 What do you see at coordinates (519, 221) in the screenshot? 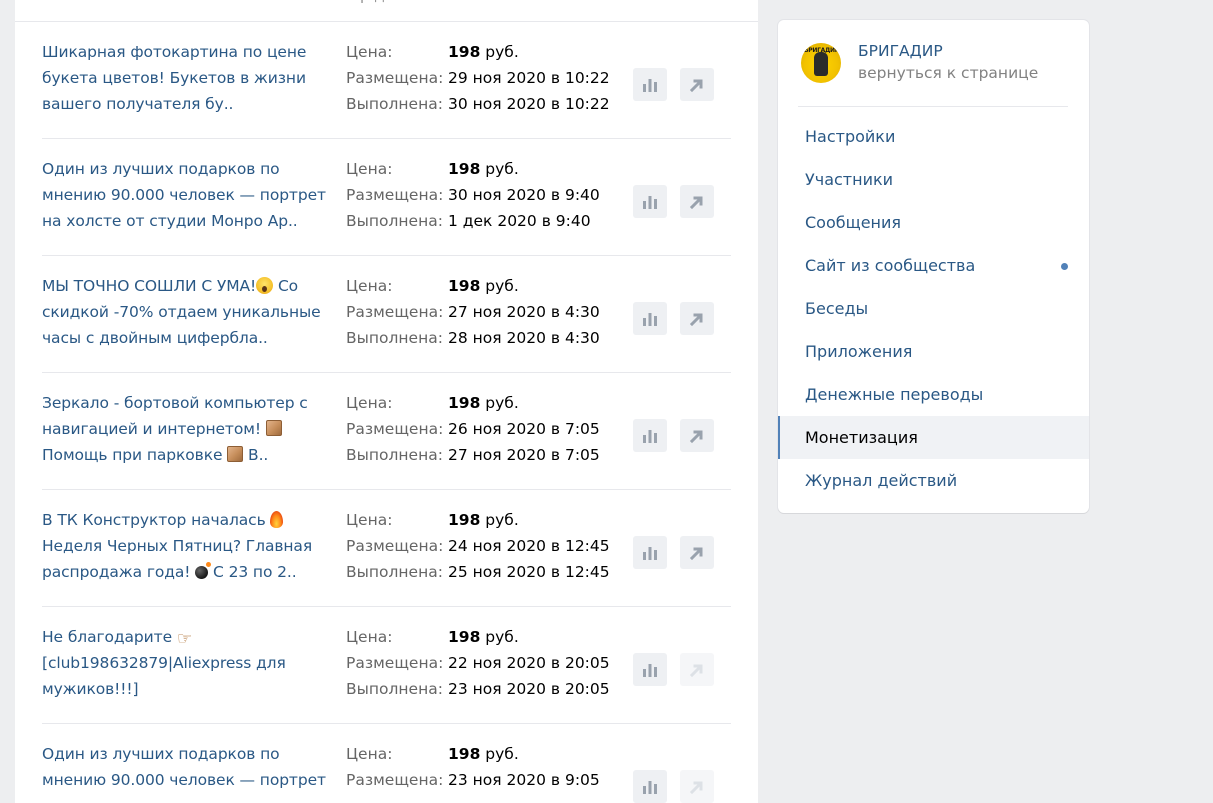
I see `completed-value: 1 дек 2020 в 9:40` at bounding box center [519, 221].